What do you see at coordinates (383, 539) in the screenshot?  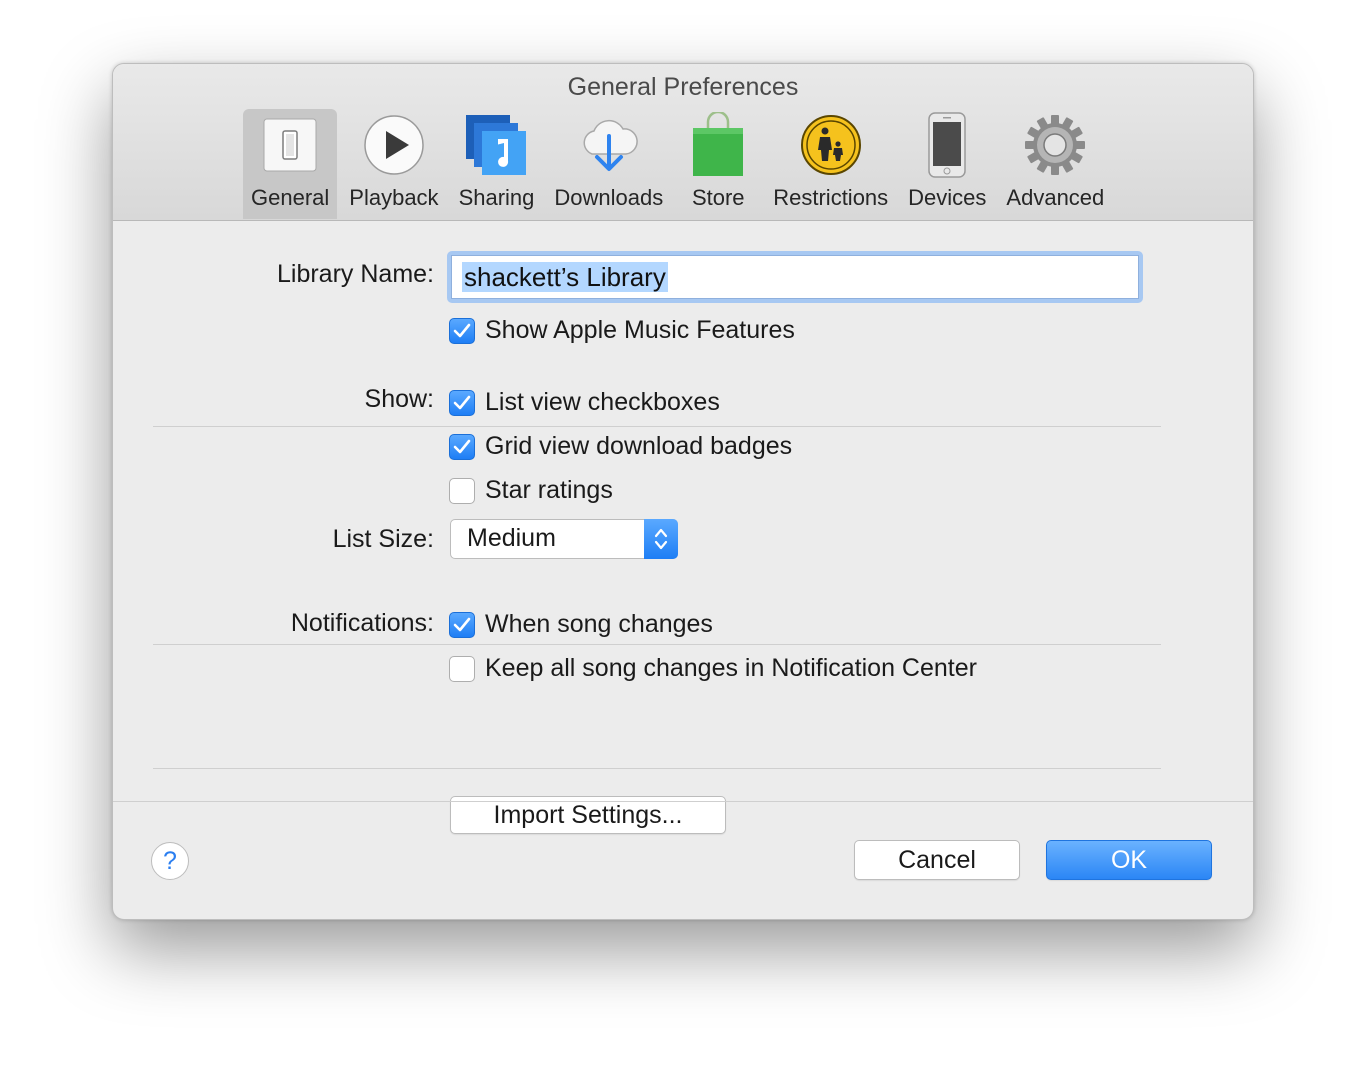 I see `list-size-label: List Size:` at bounding box center [383, 539].